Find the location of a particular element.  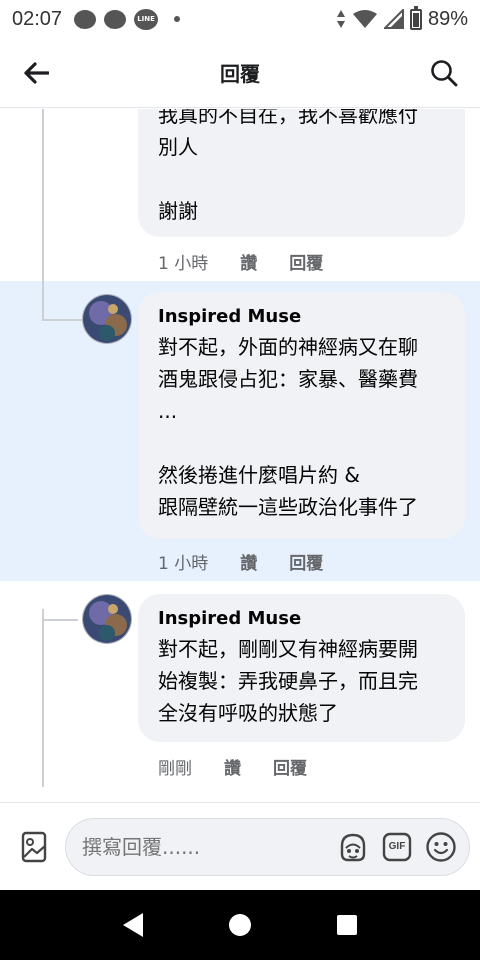

wifi-icon is located at coordinates (364, 19).